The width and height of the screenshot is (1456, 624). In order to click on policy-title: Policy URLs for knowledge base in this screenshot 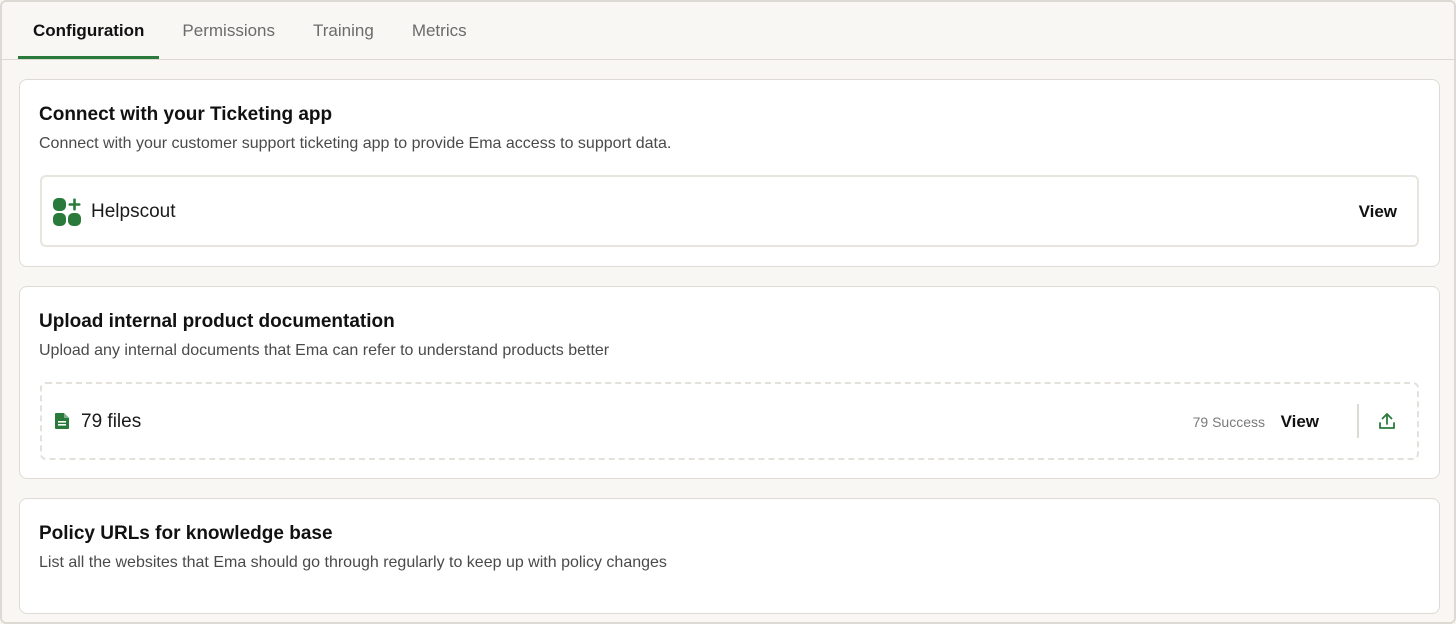, I will do `click(186, 533)`.